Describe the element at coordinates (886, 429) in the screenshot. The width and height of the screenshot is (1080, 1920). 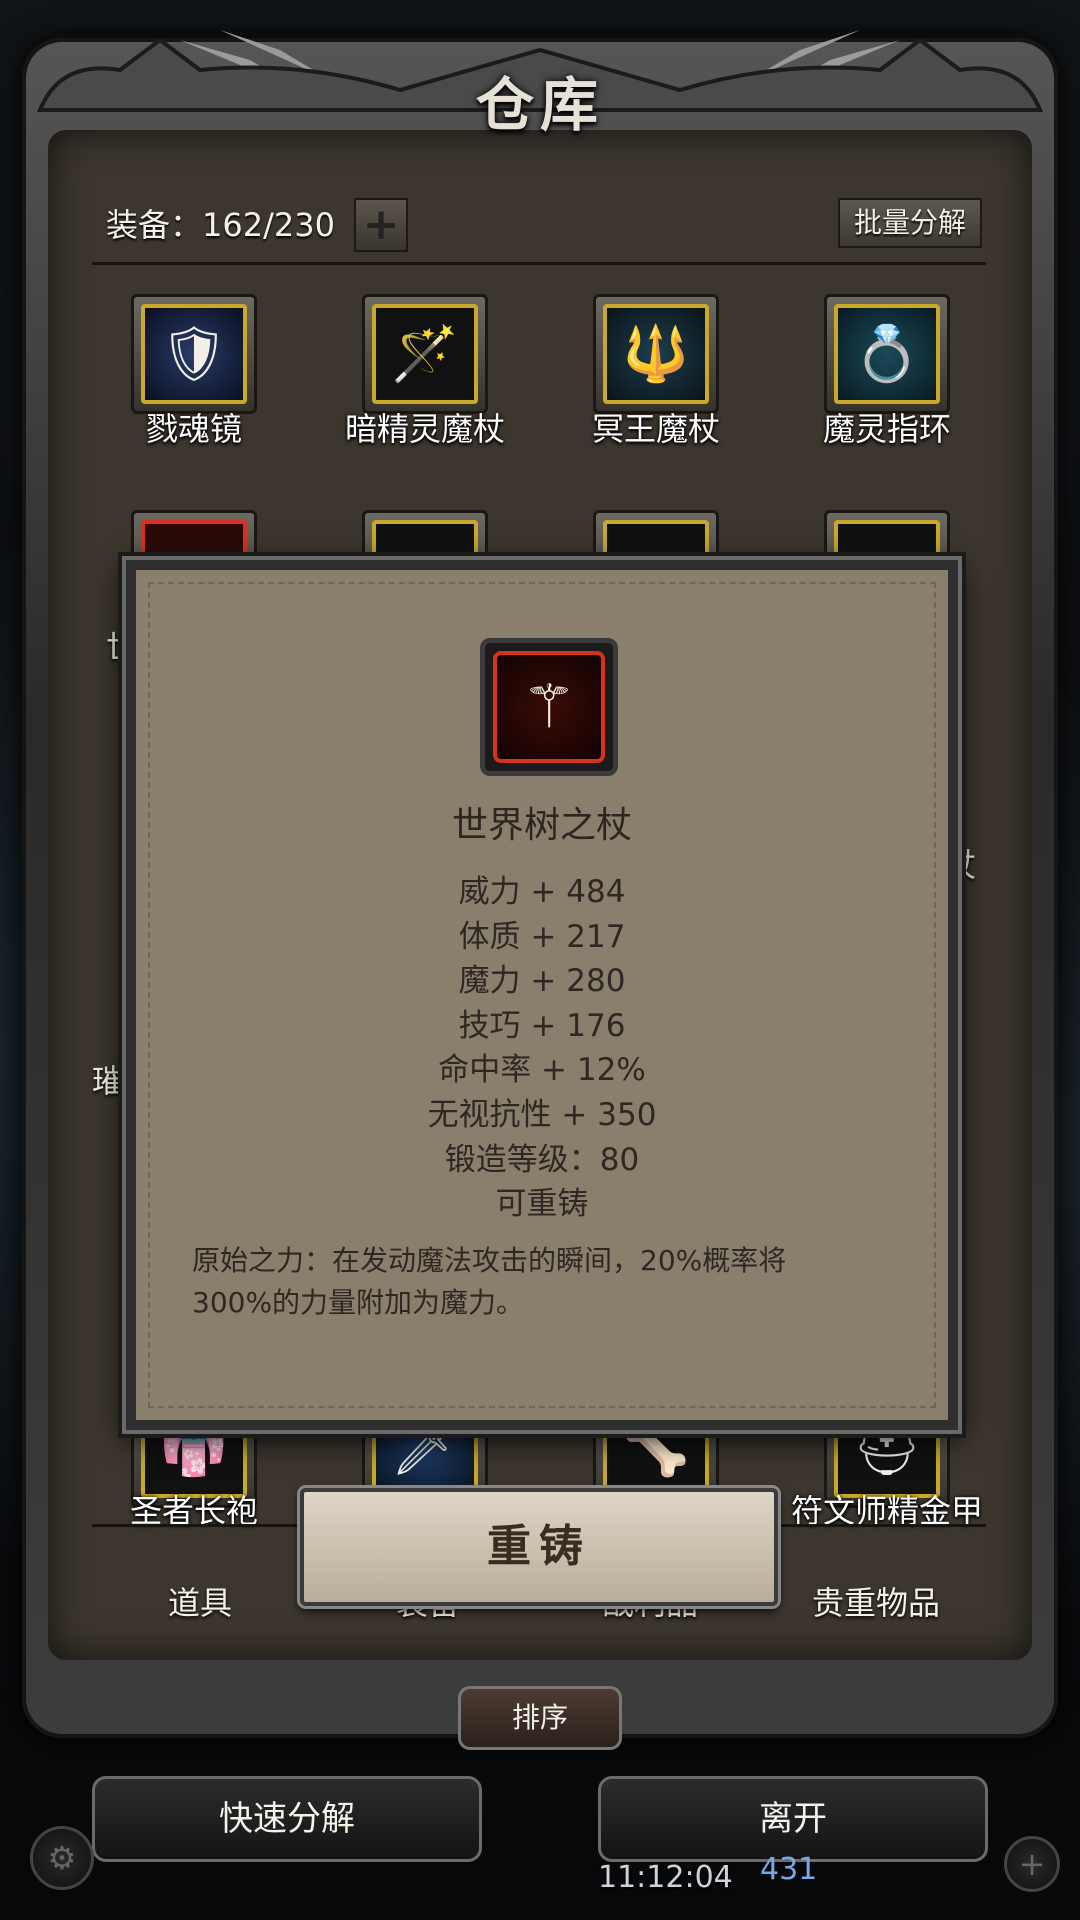
I see `item-label: 魔灵指环` at that location.